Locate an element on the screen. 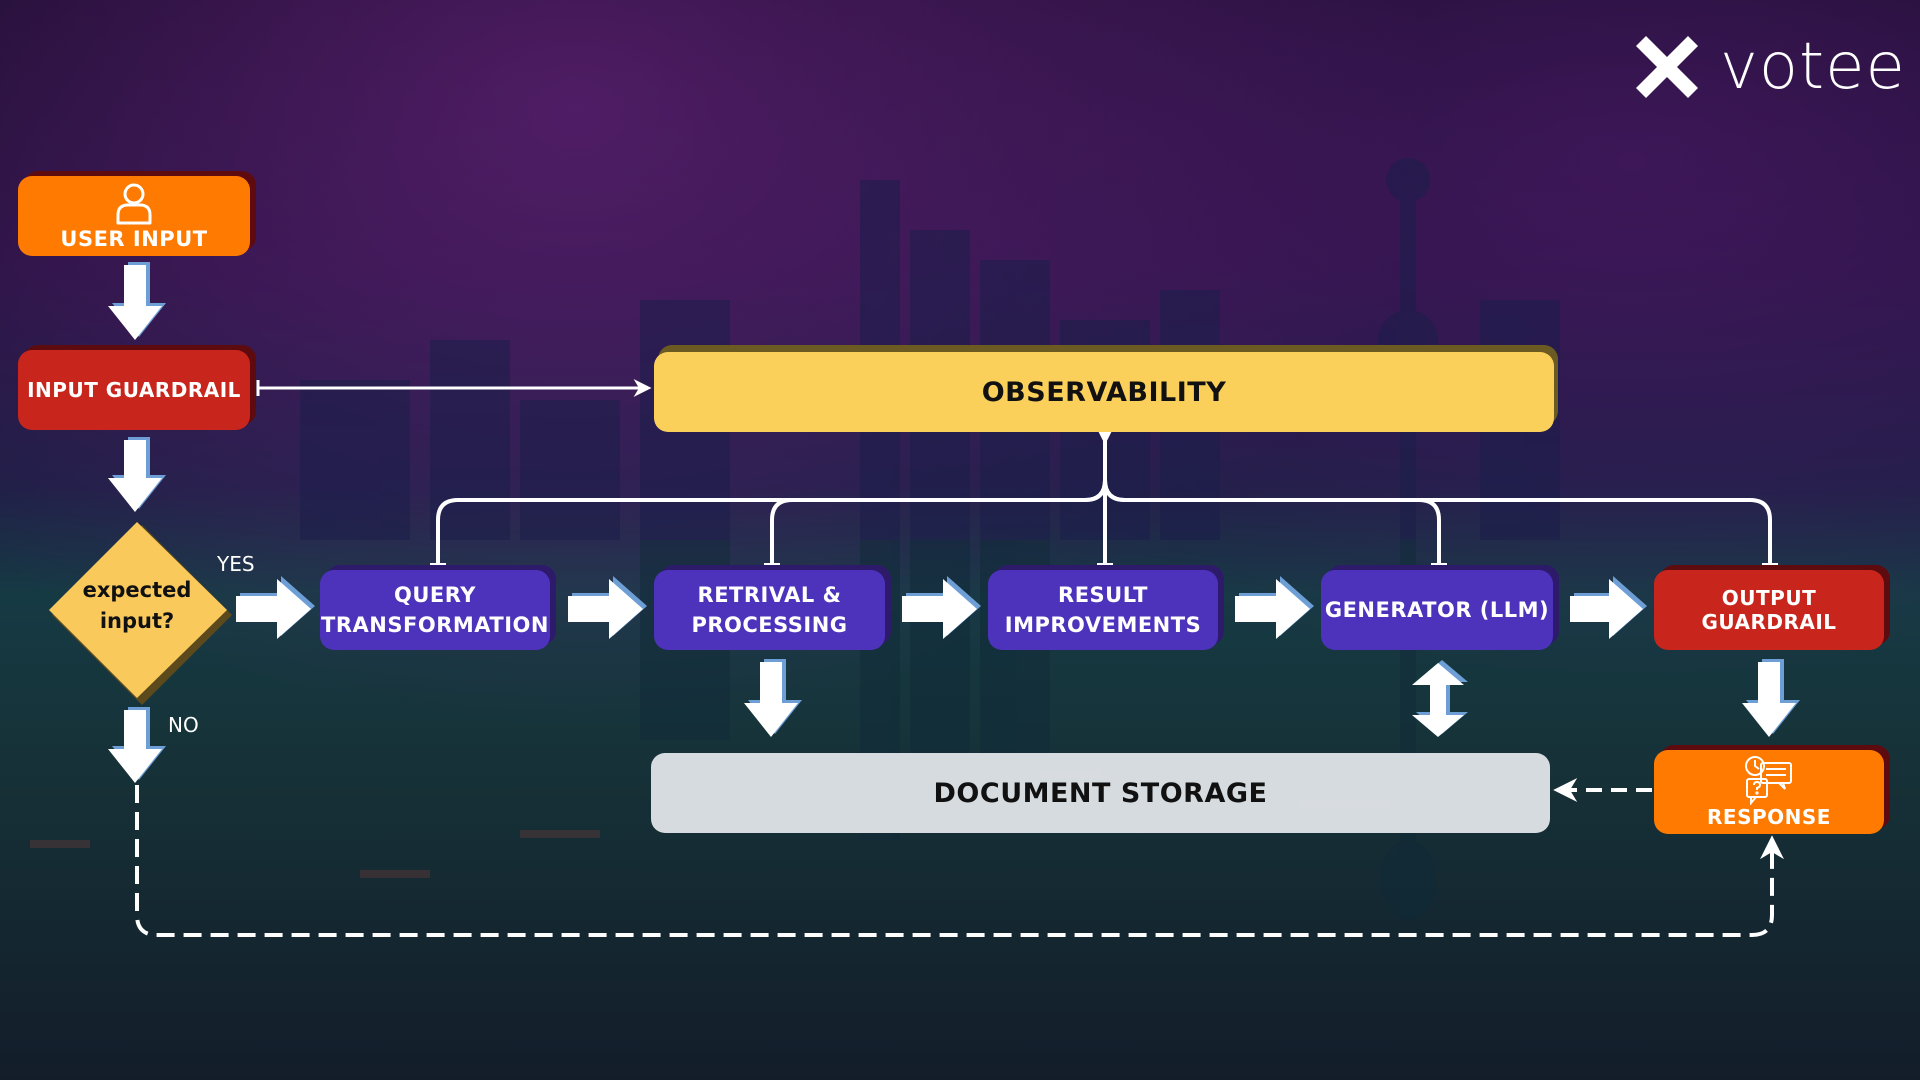 The width and height of the screenshot is (1920, 1080). node-observability: OBSERVABILITY is located at coordinates (1104, 392).